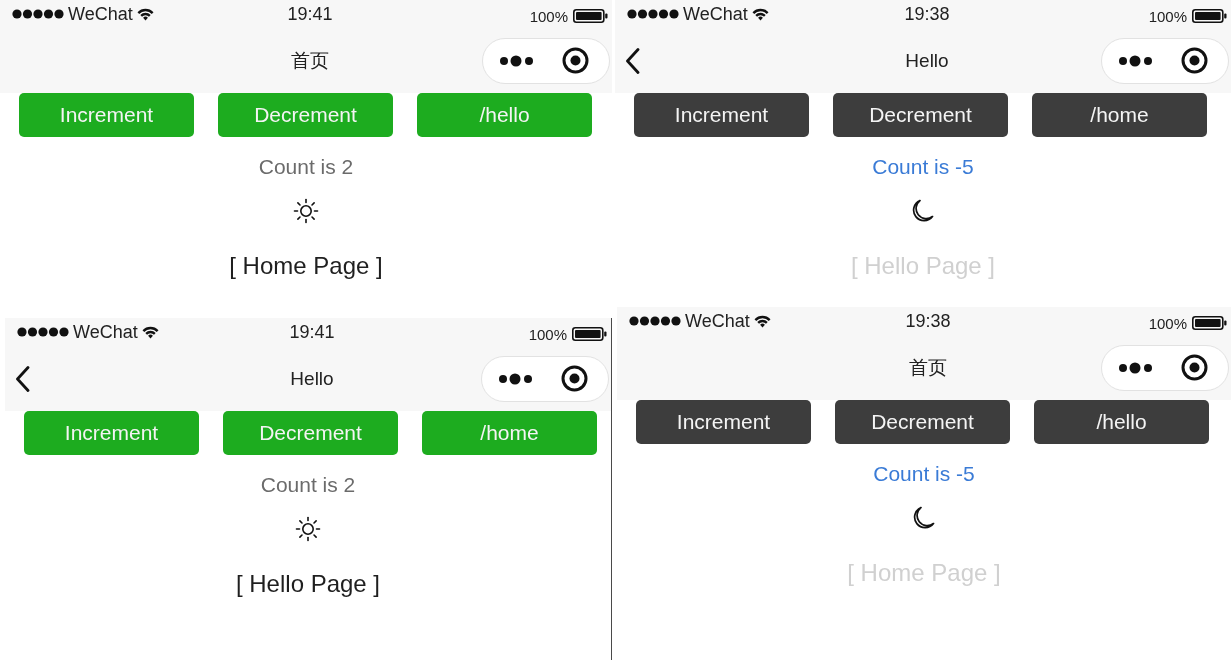 Image resolution: width=1231 pixels, height=660 pixels. I want to click on page-label: [ Home Page ], so click(306, 266).